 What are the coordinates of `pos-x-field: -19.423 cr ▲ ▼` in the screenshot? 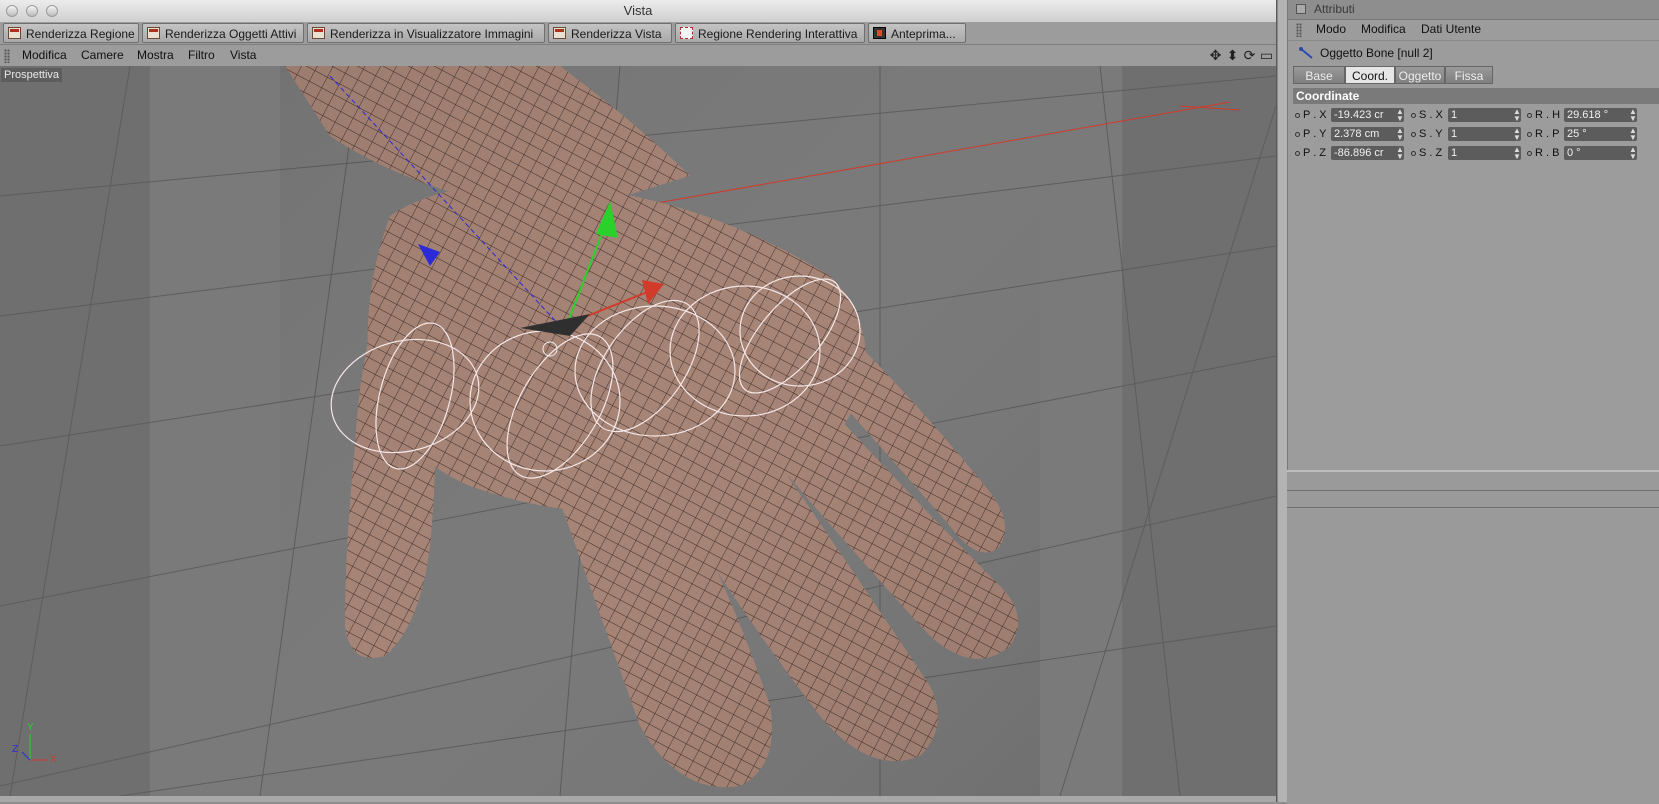 It's located at (1367, 115).